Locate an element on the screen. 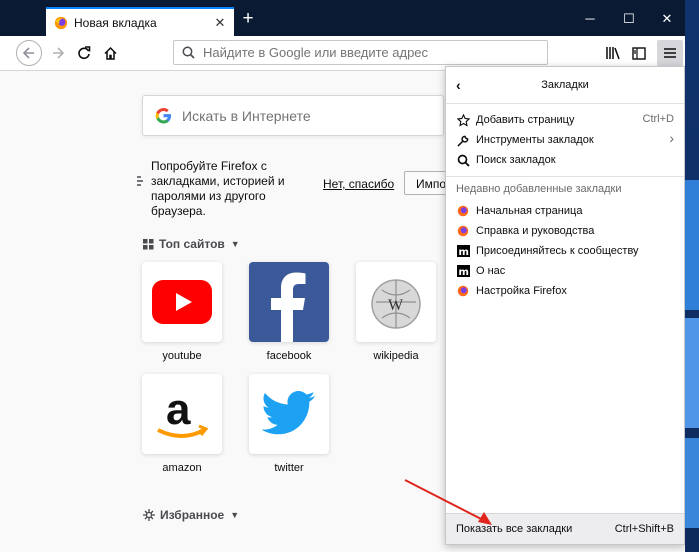  tile-name: wikipedia is located at coordinates (396, 356).